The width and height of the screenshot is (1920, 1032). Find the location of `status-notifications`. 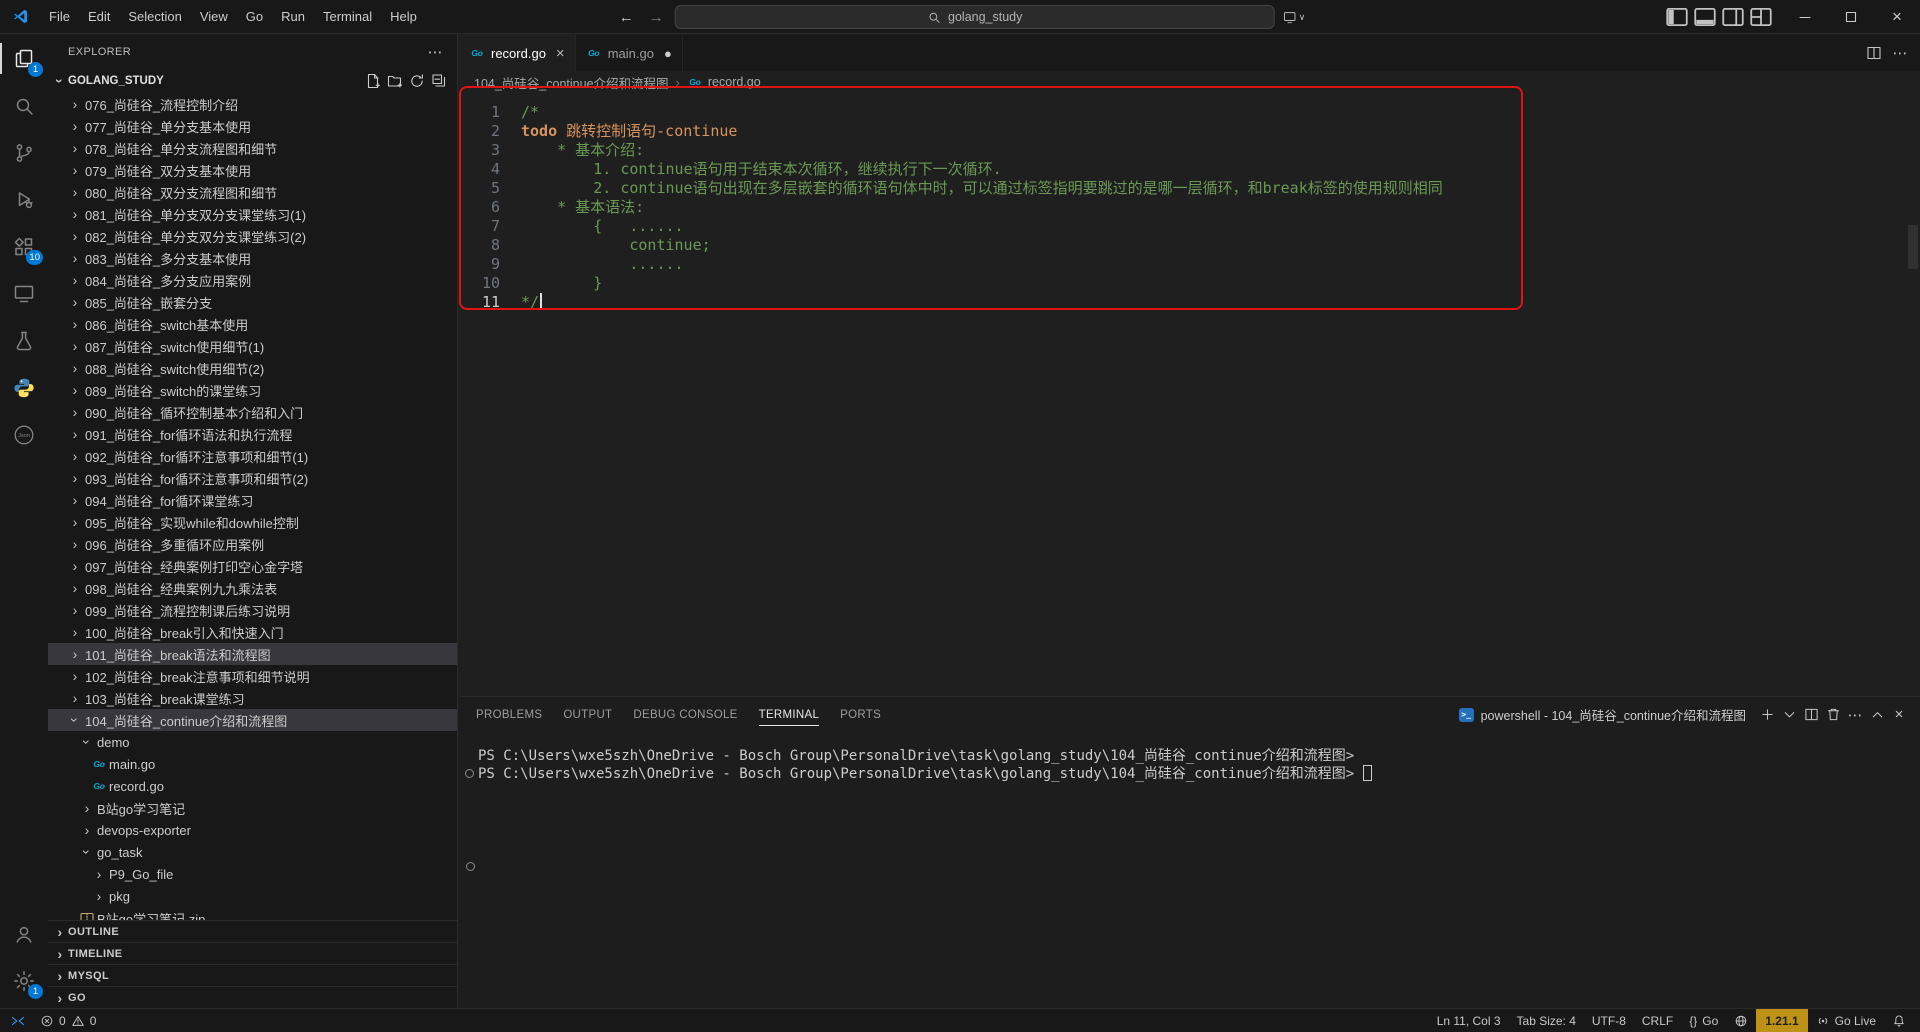

status-notifications is located at coordinates (1899, 1020).